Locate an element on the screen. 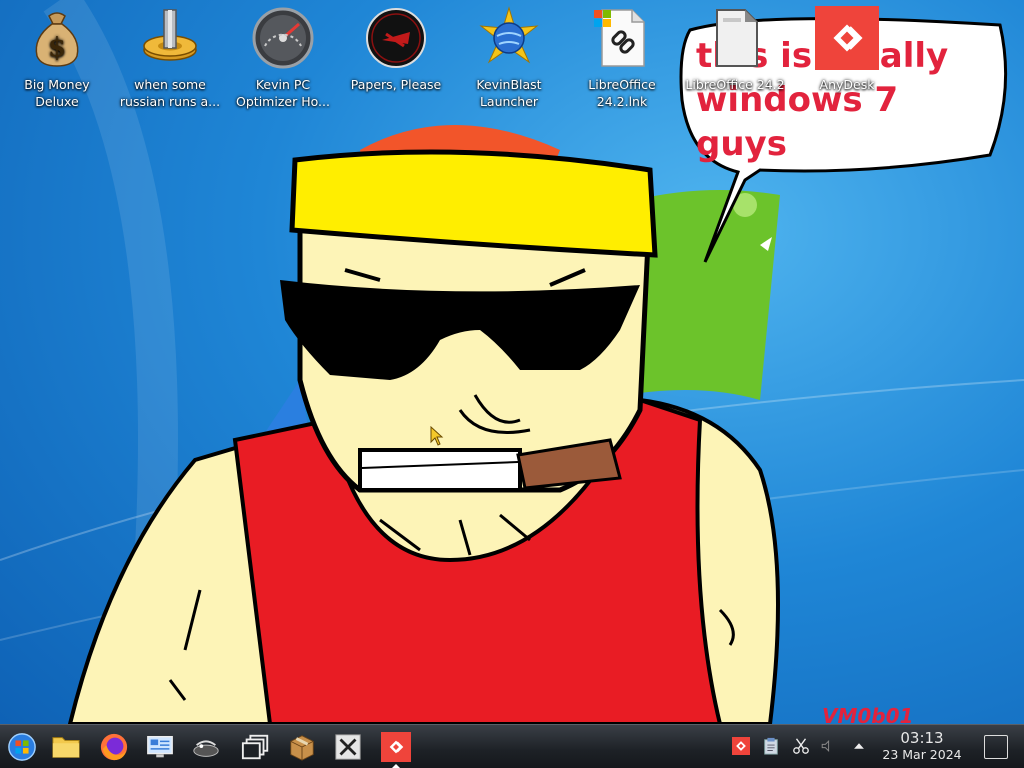 Image resolution: width=1024 pixels, height=768 pixels. clock: 03:13 23 Mar 2024 is located at coordinates (922, 746).